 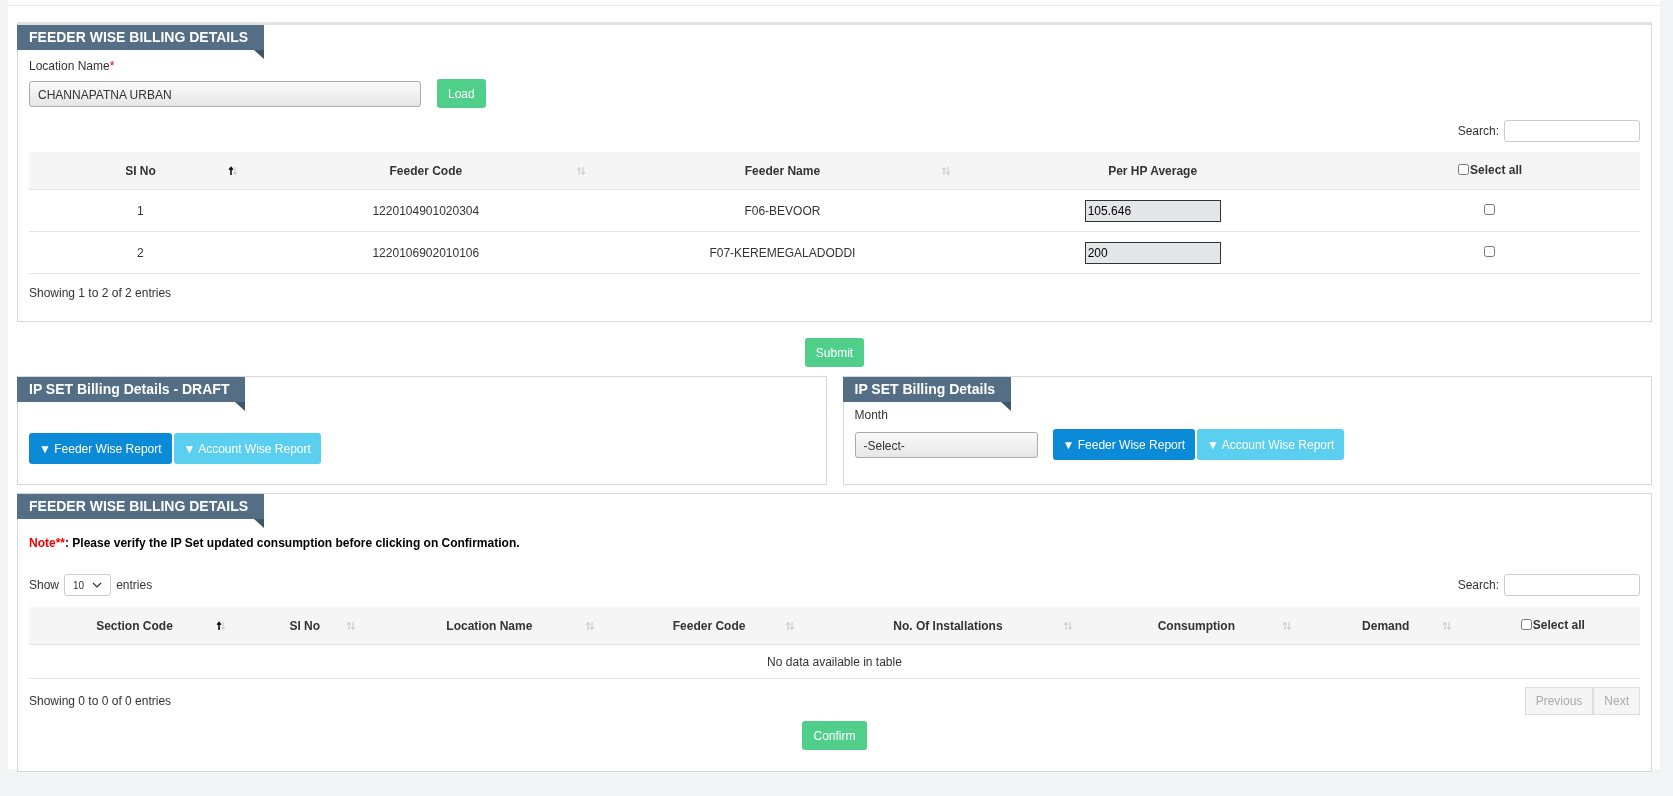 What do you see at coordinates (782, 170) in the screenshot?
I see `column-header: Feeder Name` at bounding box center [782, 170].